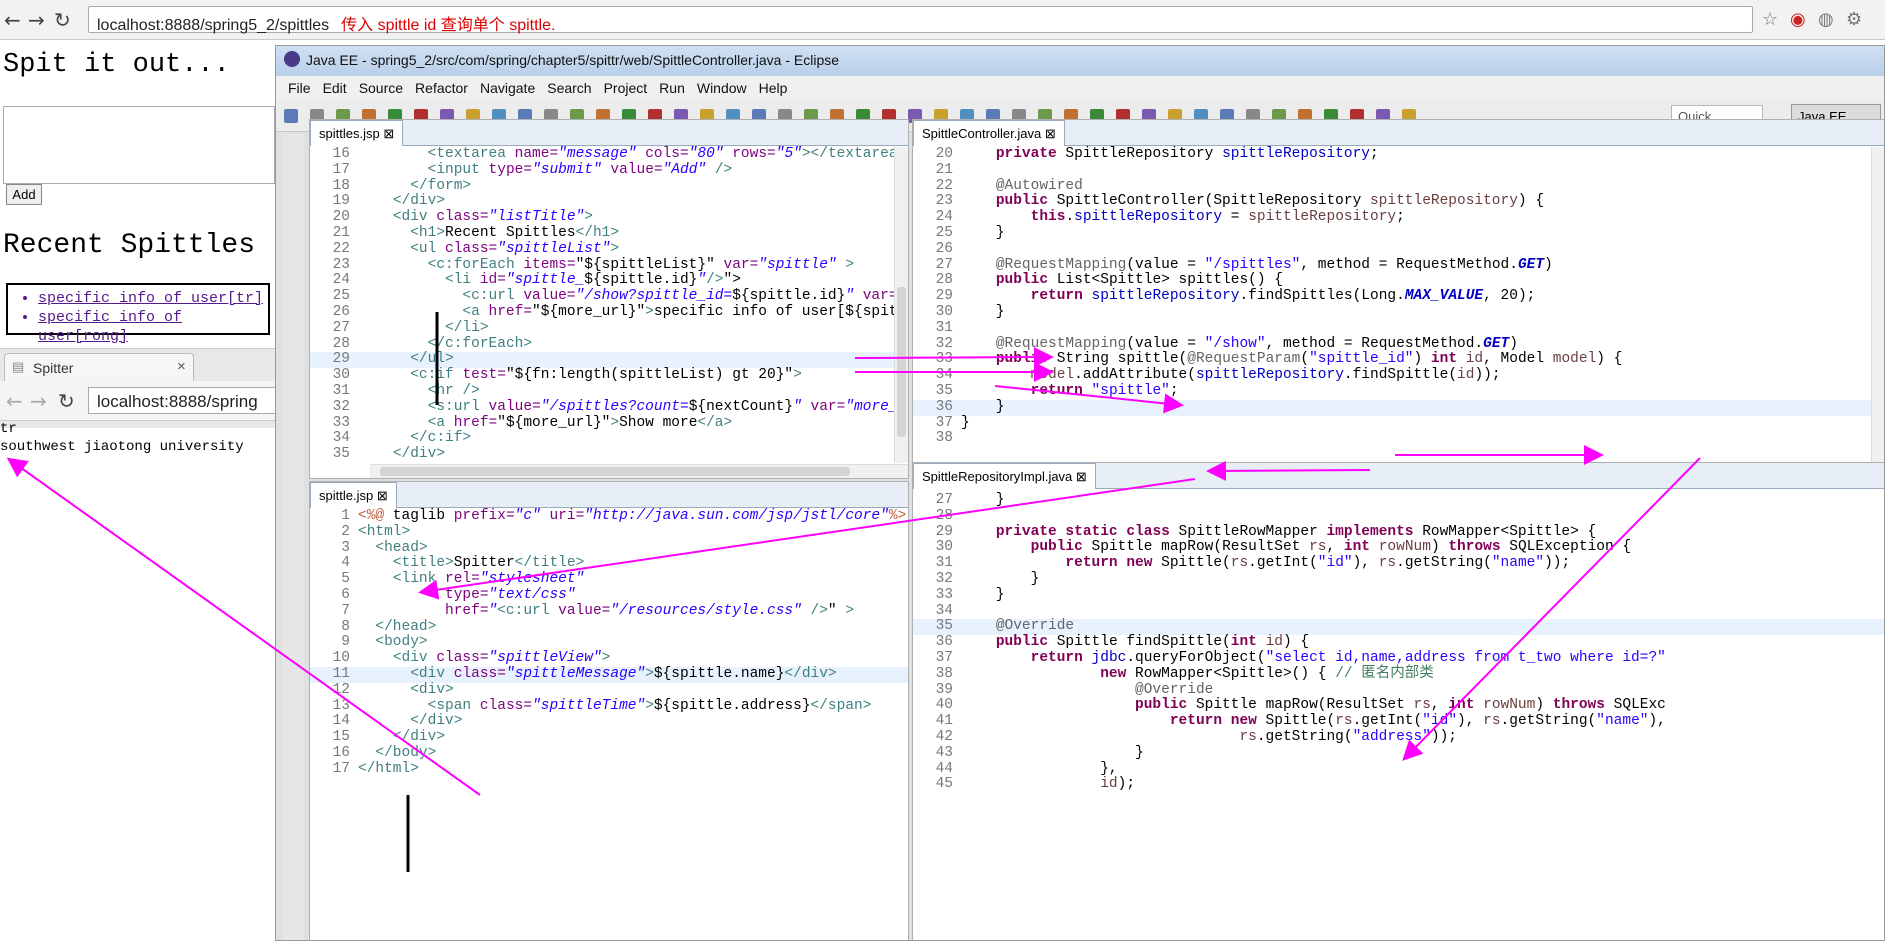 The height and width of the screenshot is (941, 1885). What do you see at coordinates (1288, 470) in the screenshot?
I see `arrow-return-view` at bounding box center [1288, 470].